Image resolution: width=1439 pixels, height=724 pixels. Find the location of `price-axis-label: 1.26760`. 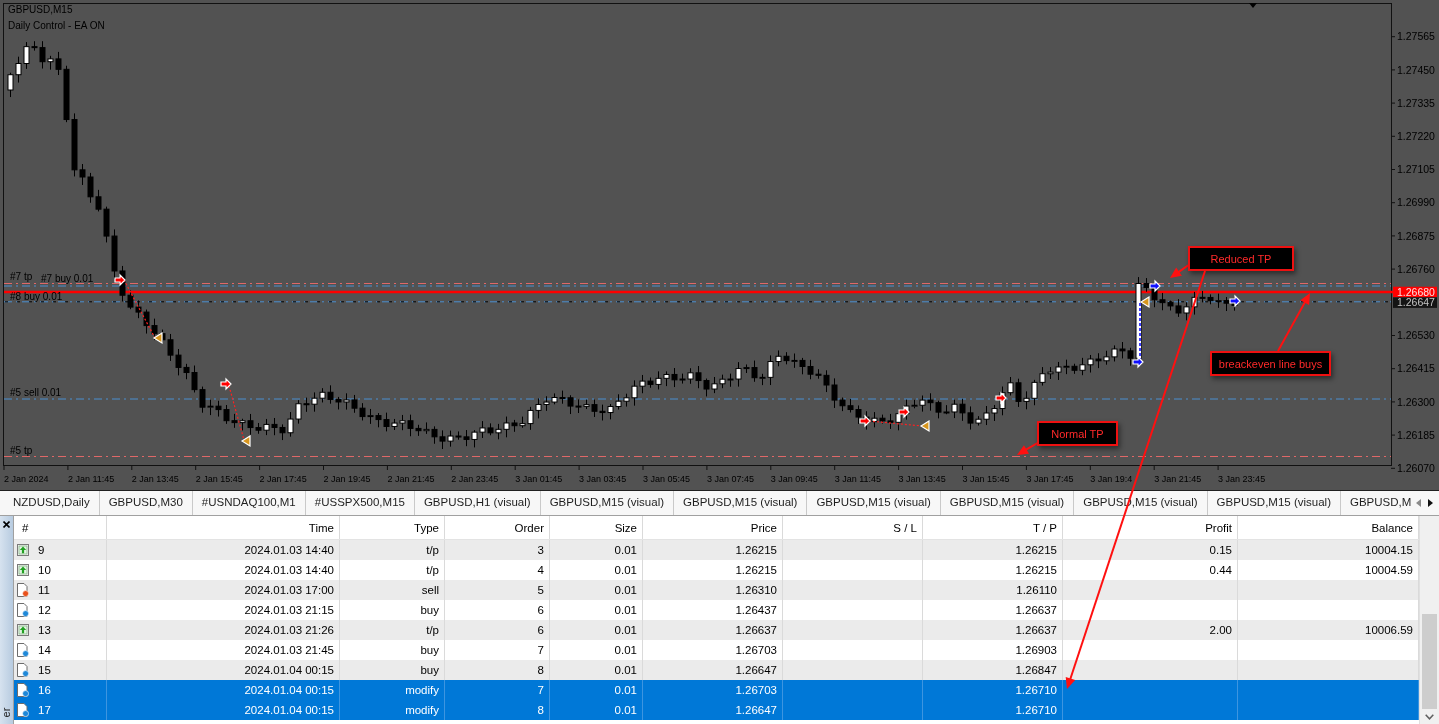

price-axis-label: 1.26760 is located at coordinates (1416, 268).